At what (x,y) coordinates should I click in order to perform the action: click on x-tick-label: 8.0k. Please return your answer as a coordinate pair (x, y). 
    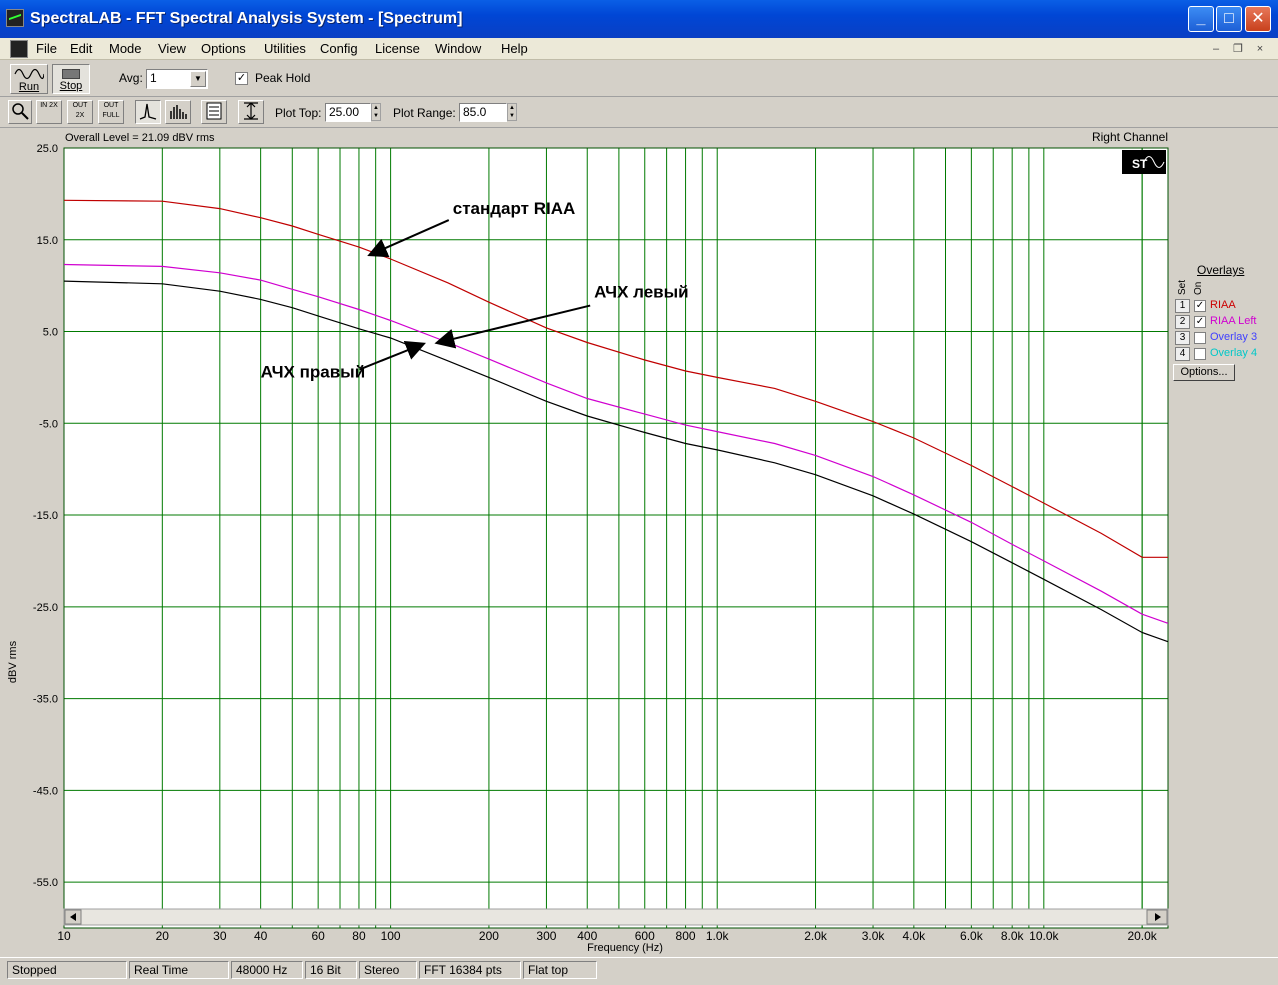
    Looking at the image, I should click on (1013, 936).